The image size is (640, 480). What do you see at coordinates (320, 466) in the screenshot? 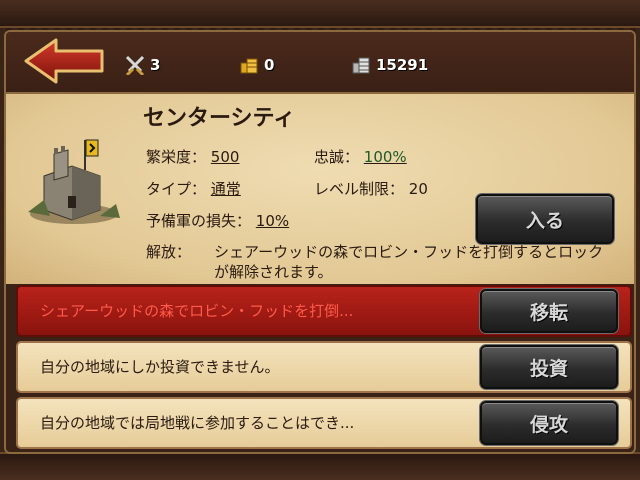
I see `bottom-border` at bounding box center [320, 466].